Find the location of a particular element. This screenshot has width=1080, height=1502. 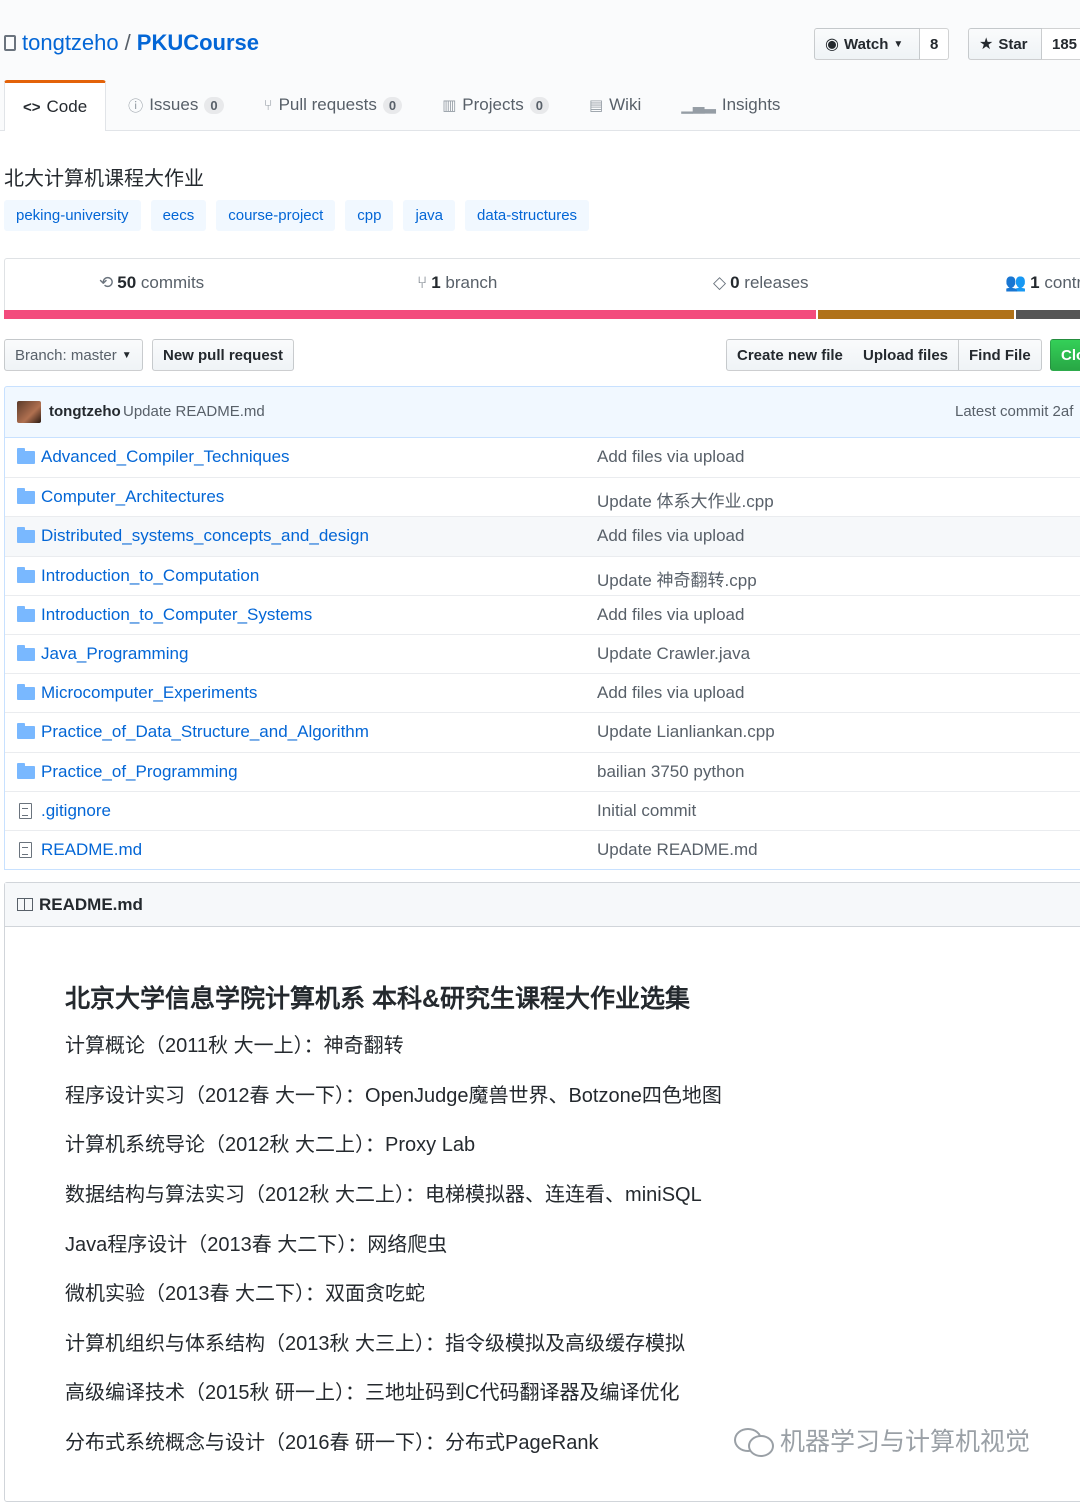

tab-pull-requests: ⑂ Pull requests 0 is located at coordinates (331, 105).